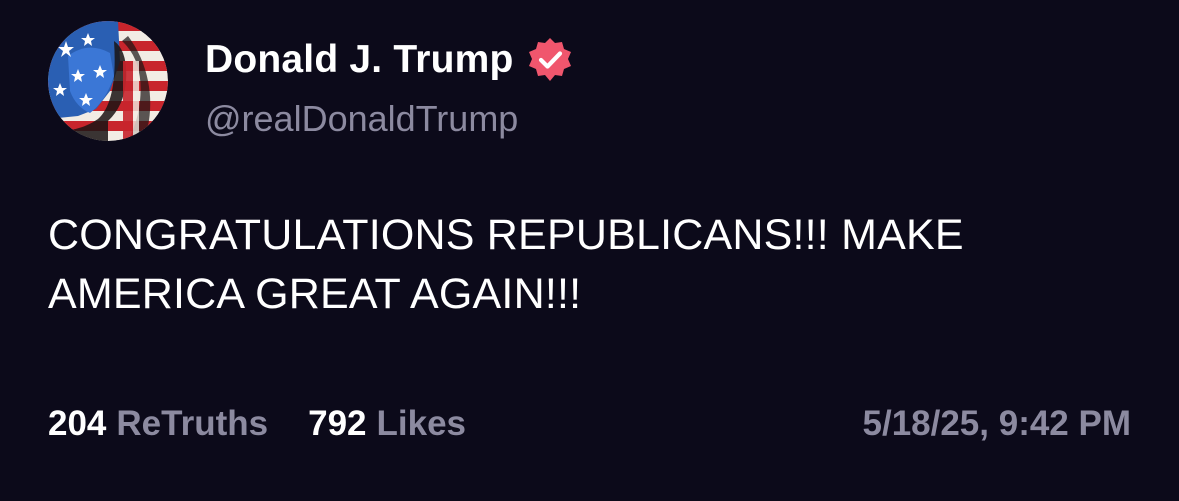 The width and height of the screenshot is (1179, 501). What do you see at coordinates (997, 423) in the screenshot?
I see `post-timestamp: 5/18/25, 9:42 PM` at bounding box center [997, 423].